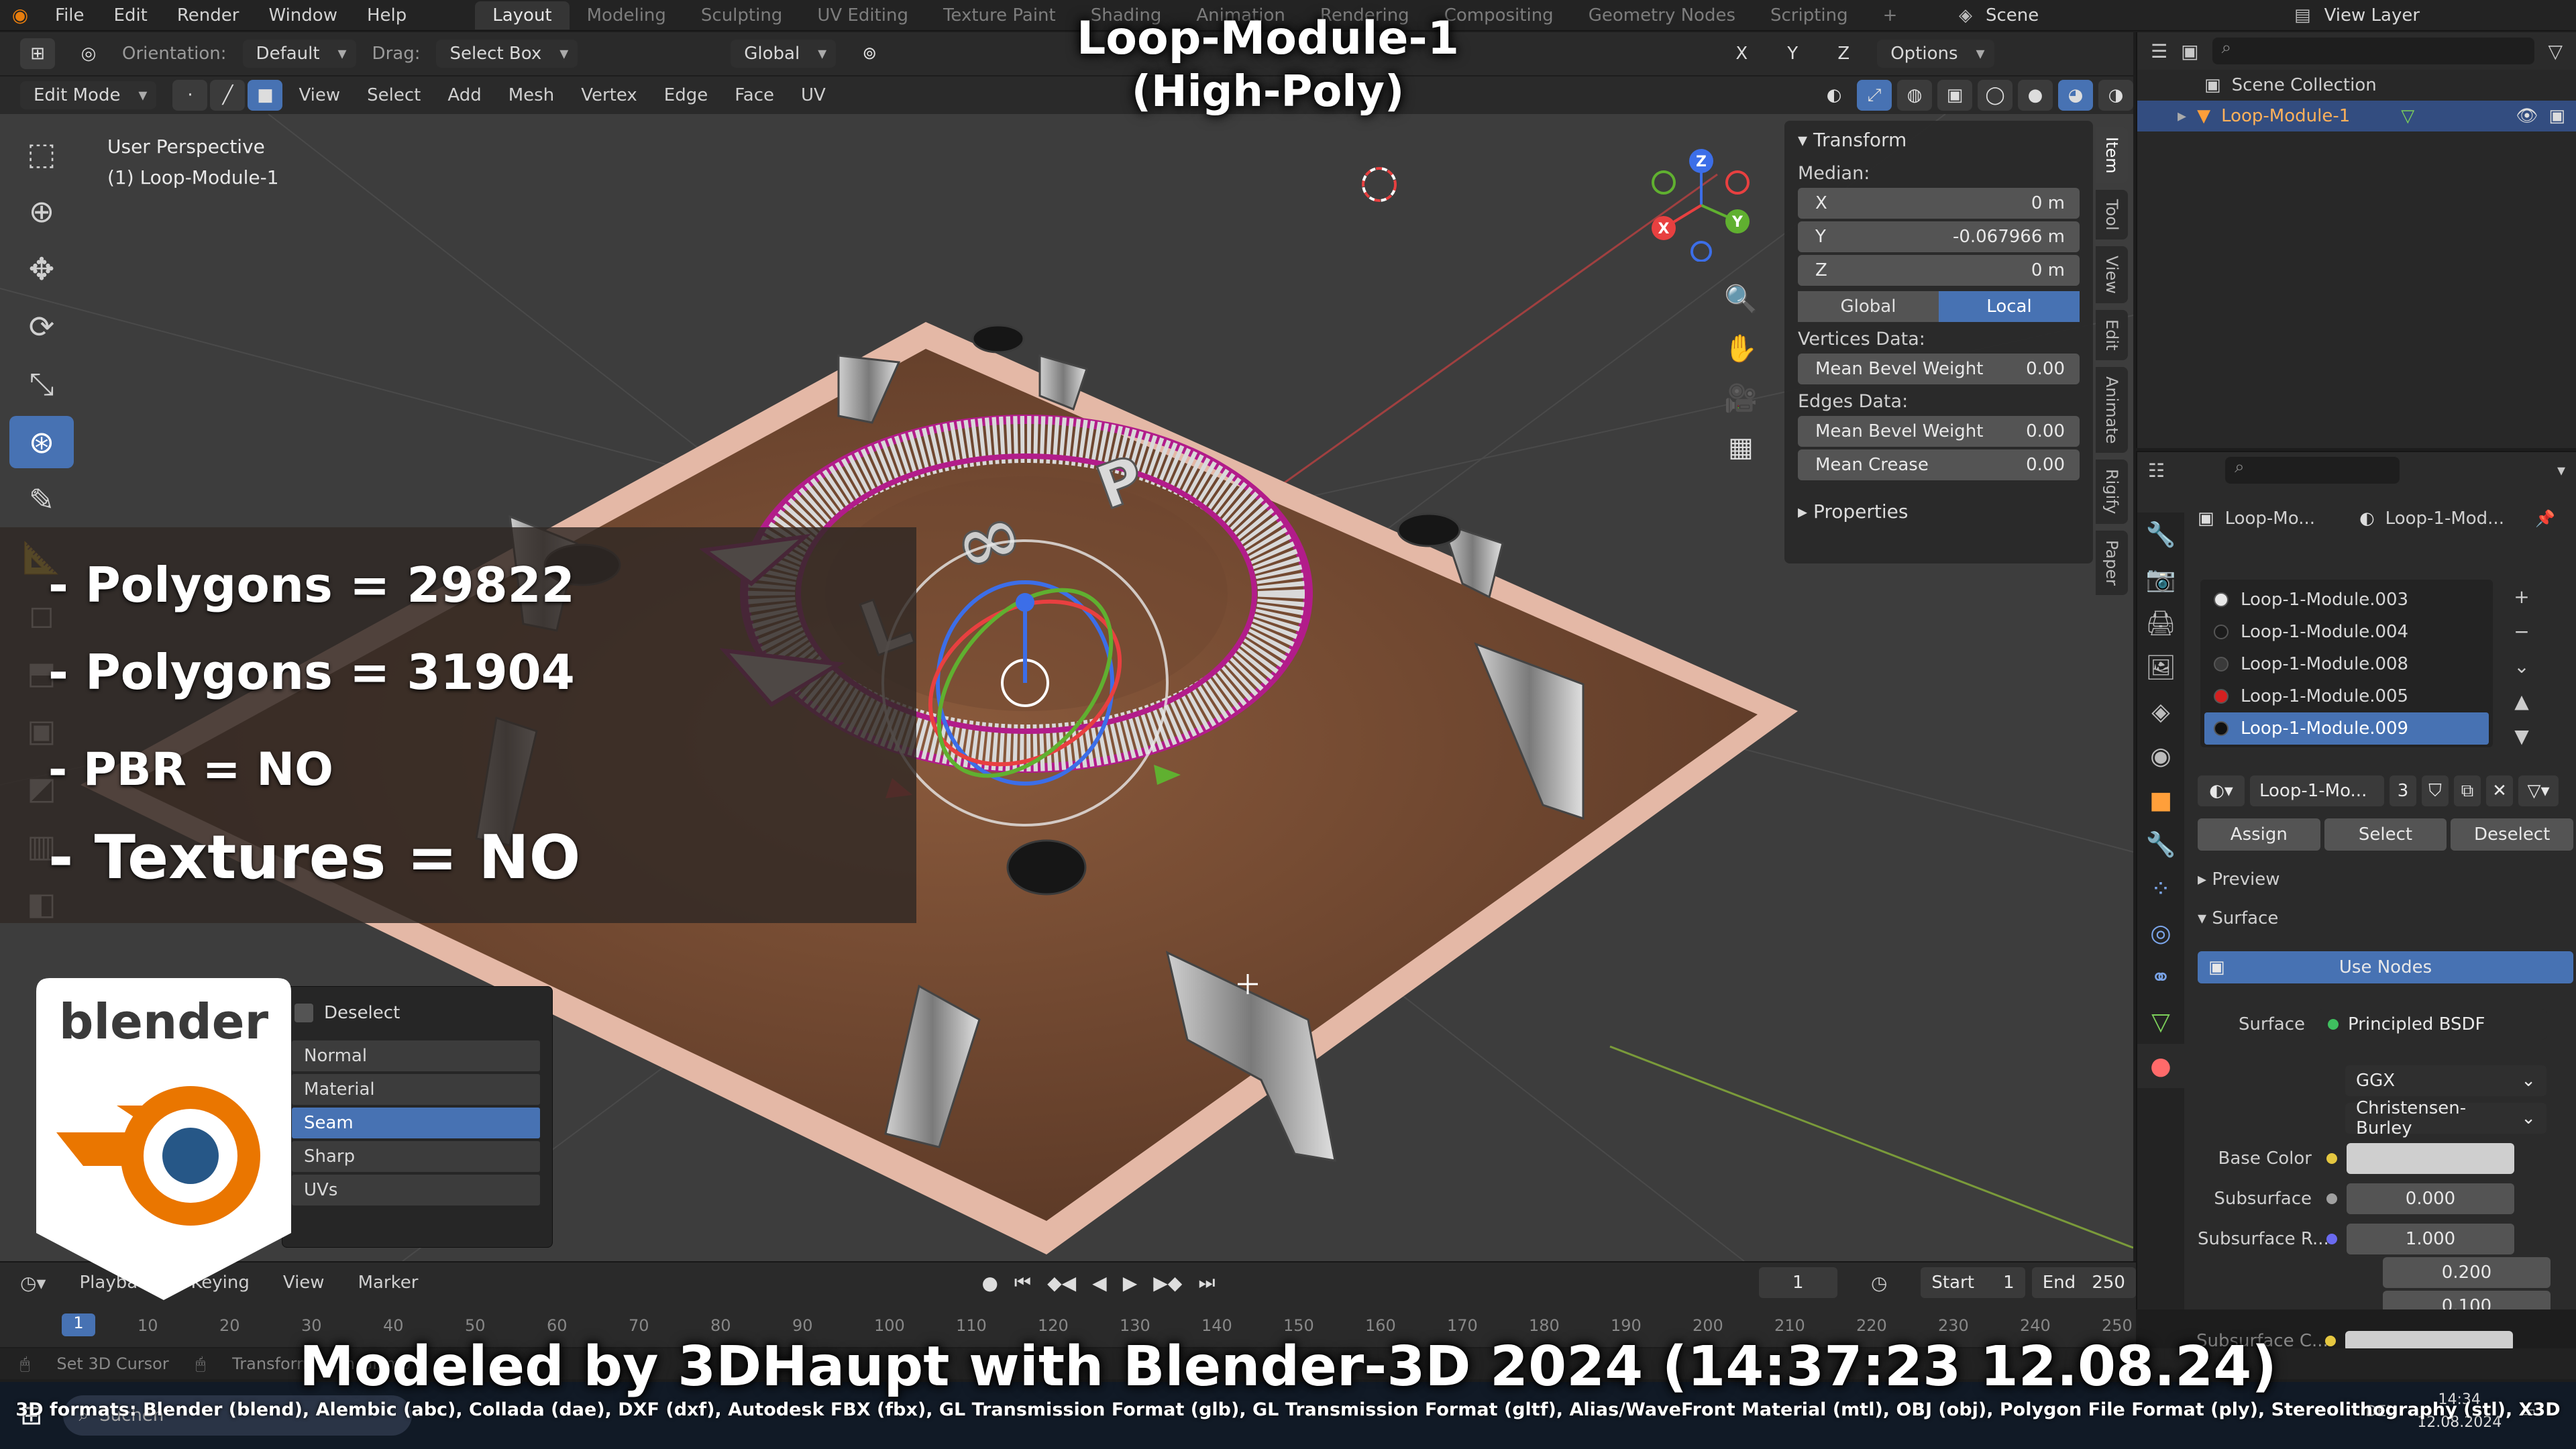 This screenshot has width=2576, height=1449. What do you see at coordinates (522, 15) in the screenshot?
I see `tab-layout: Layout` at bounding box center [522, 15].